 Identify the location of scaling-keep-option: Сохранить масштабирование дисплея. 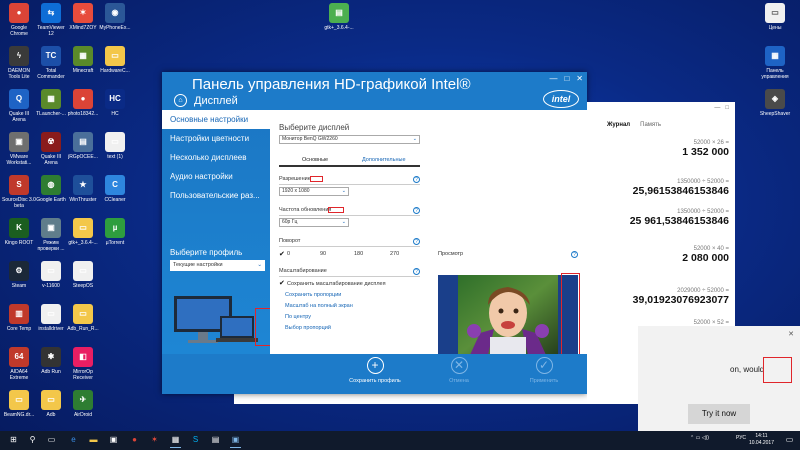
(336, 284).